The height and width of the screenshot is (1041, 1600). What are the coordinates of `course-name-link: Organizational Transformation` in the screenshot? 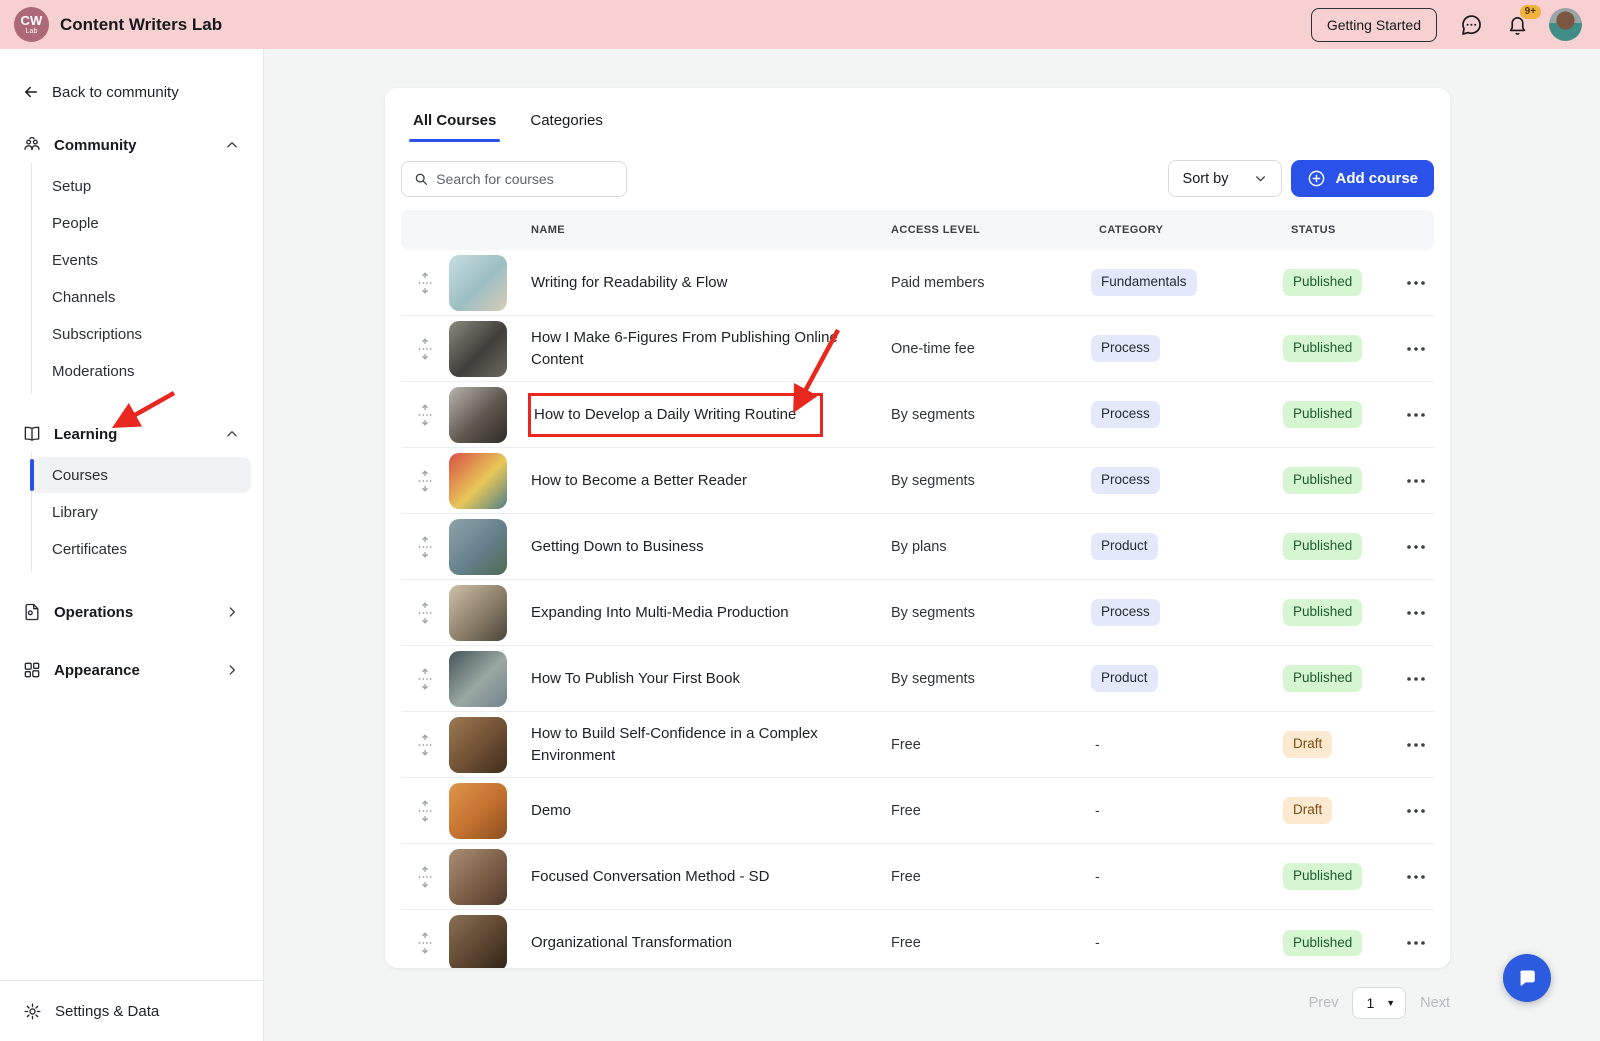 It's located at (631, 942).